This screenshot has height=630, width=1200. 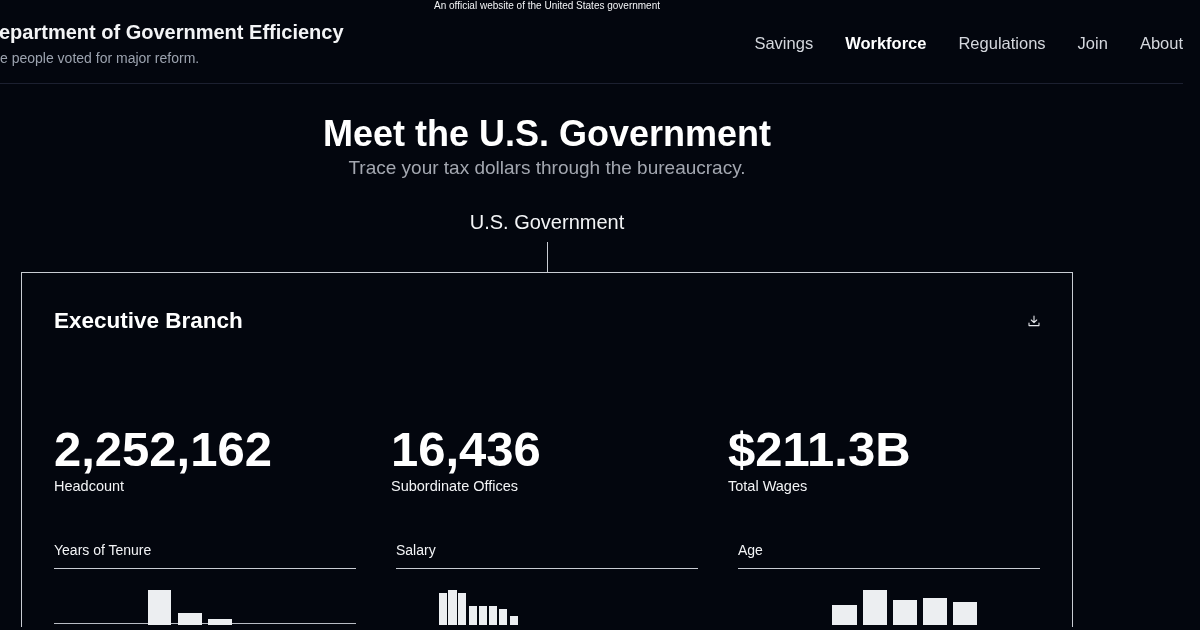 I want to click on nav-link: About, so click(x=1161, y=43).